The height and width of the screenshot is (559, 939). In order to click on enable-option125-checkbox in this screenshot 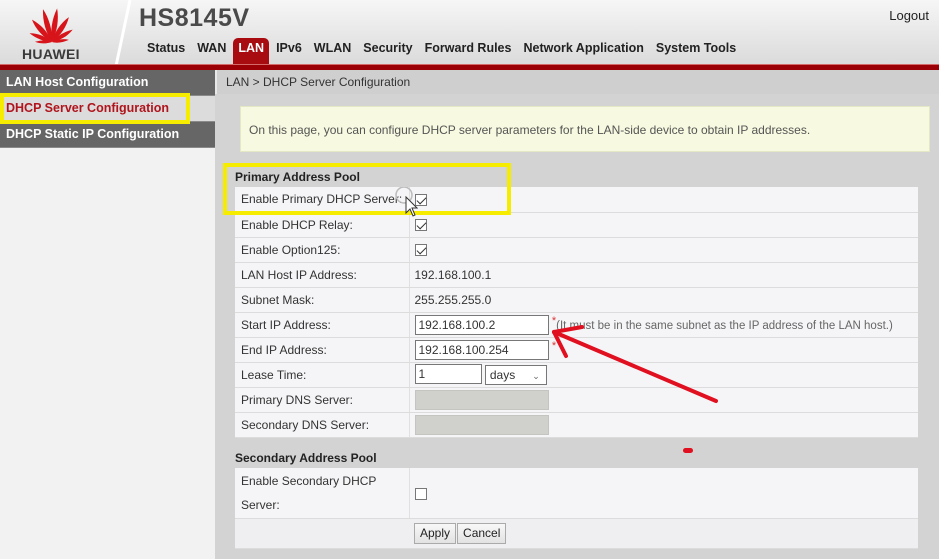, I will do `click(420, 250)`.